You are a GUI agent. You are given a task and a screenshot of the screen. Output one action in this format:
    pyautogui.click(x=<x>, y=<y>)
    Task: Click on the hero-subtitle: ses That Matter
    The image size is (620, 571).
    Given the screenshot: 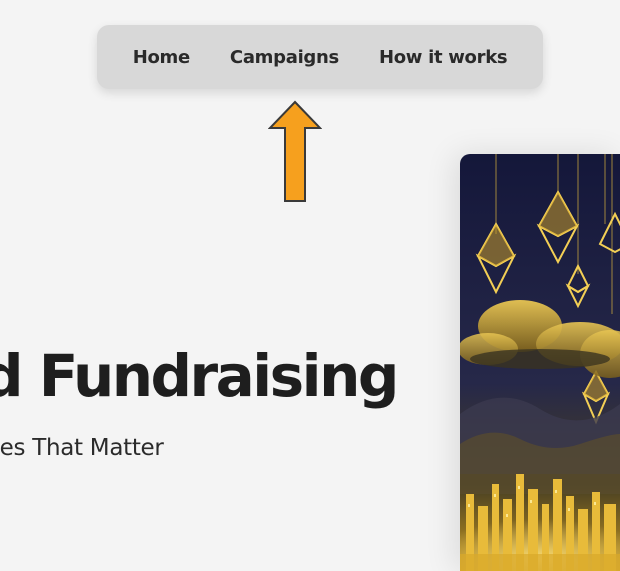 What is the action you would take?
    pyautogui.click(x=82, y=448)
    